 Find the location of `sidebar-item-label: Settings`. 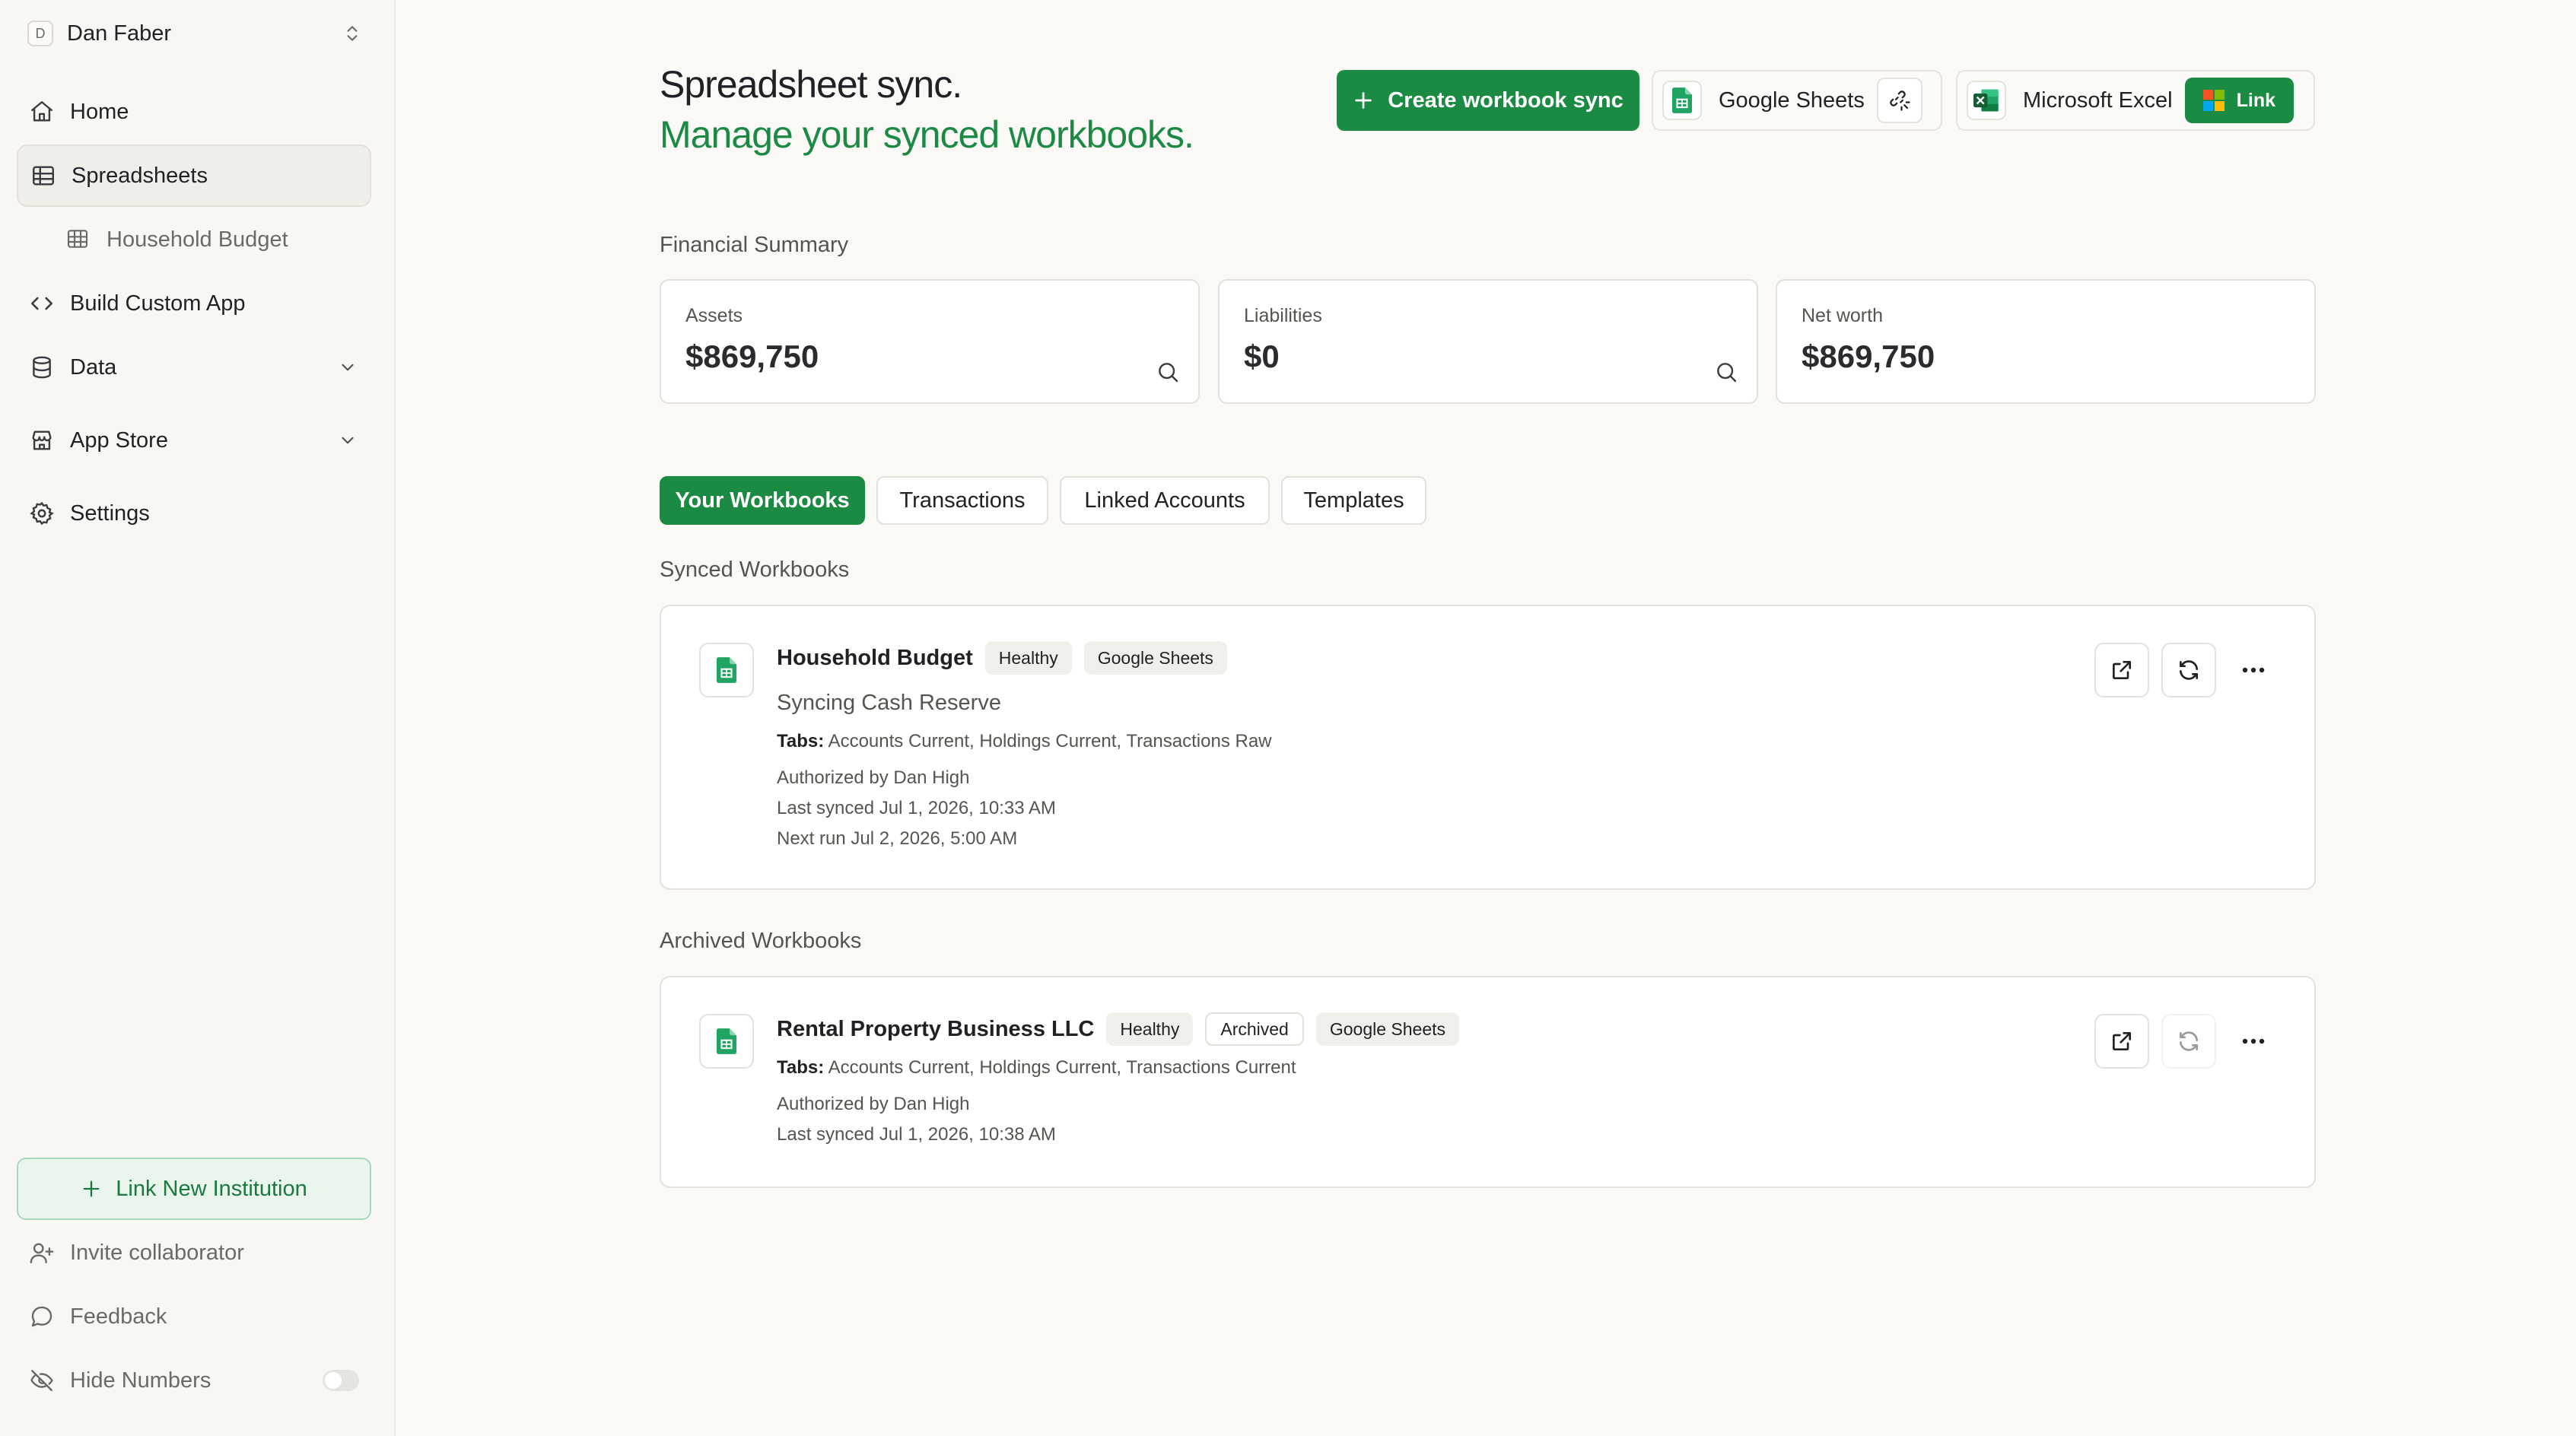

sidebar-item-label: Settings is located at coordinates (110, 513).